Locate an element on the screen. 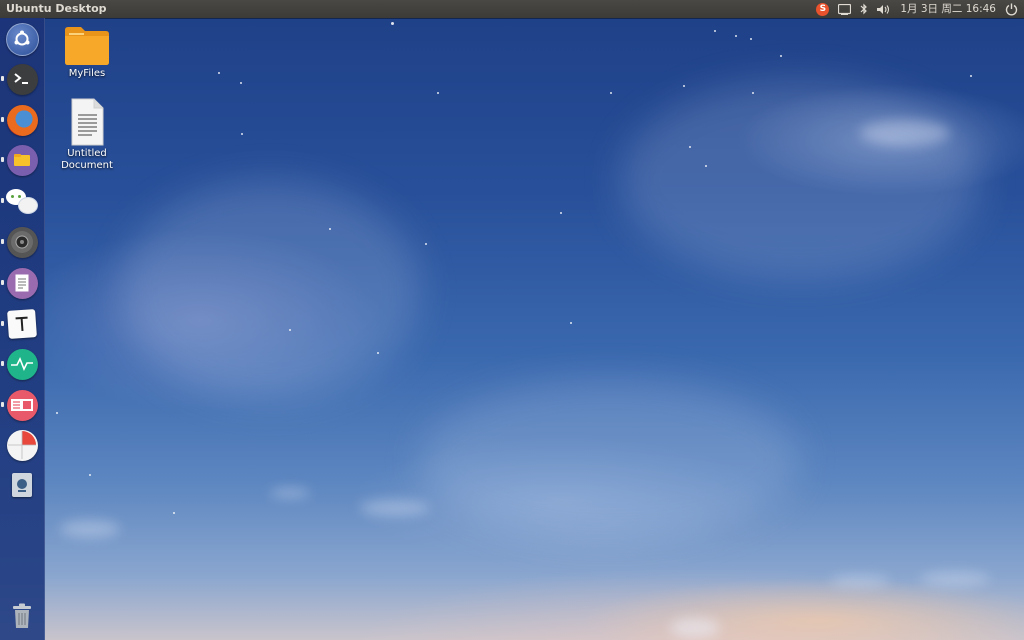  launcher-item-text-editor is located at coordinates (22, 283).